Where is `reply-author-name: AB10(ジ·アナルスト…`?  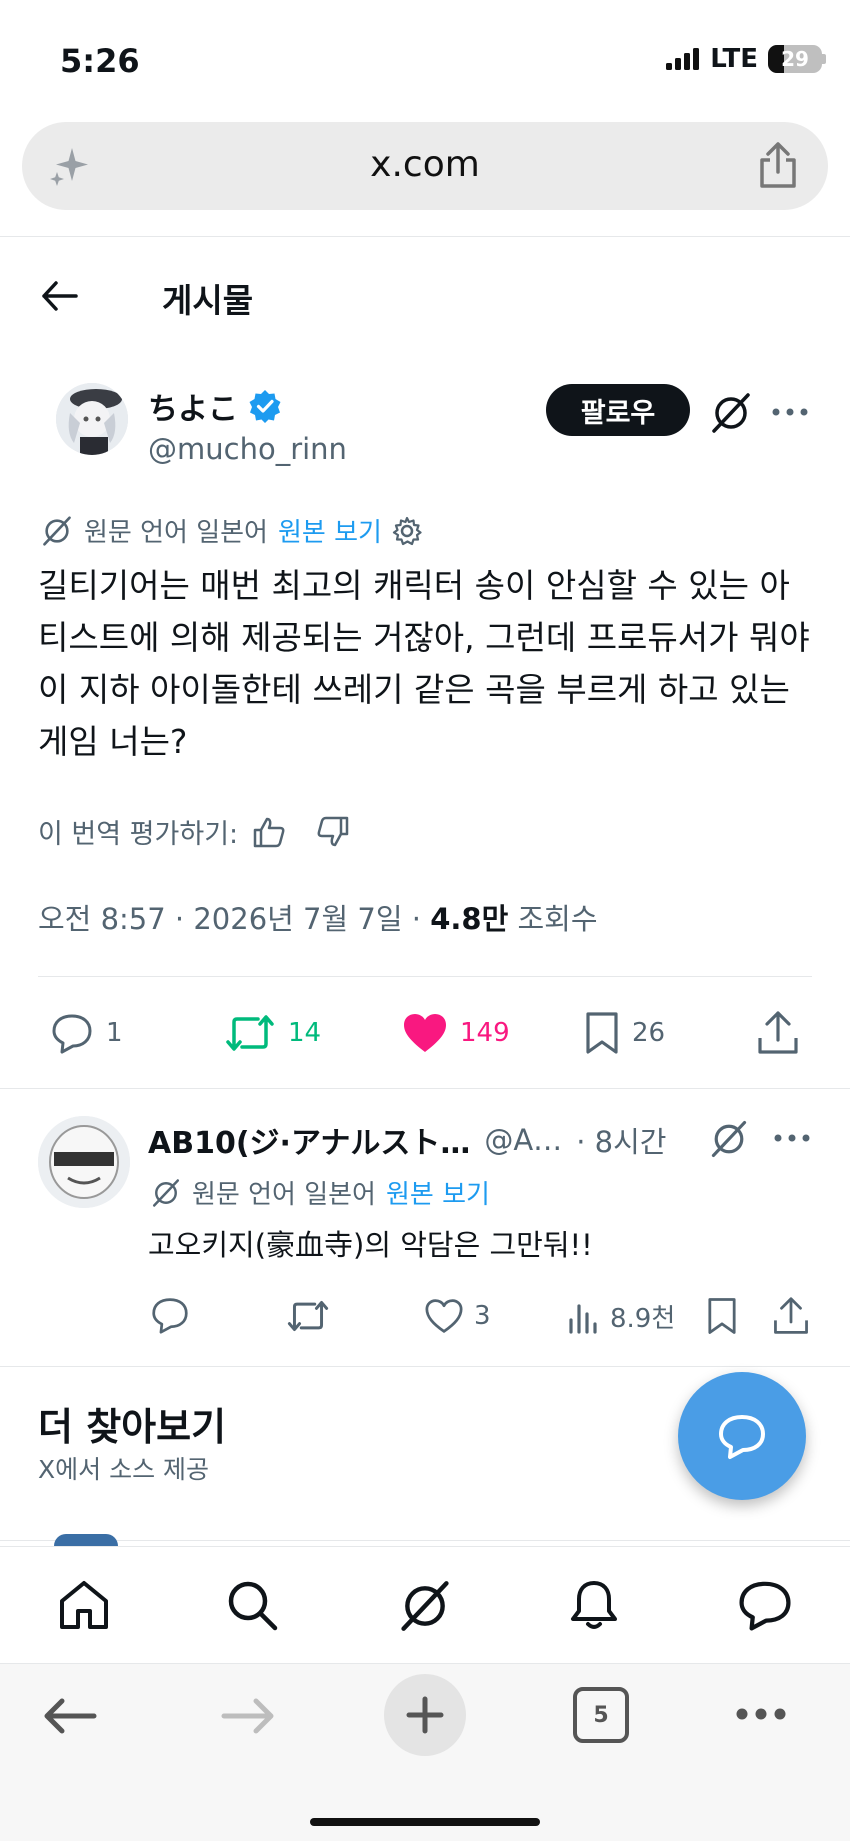 reply-author-name: AB10(ジ·アナルスト… is located at coordinates (309, 1140).